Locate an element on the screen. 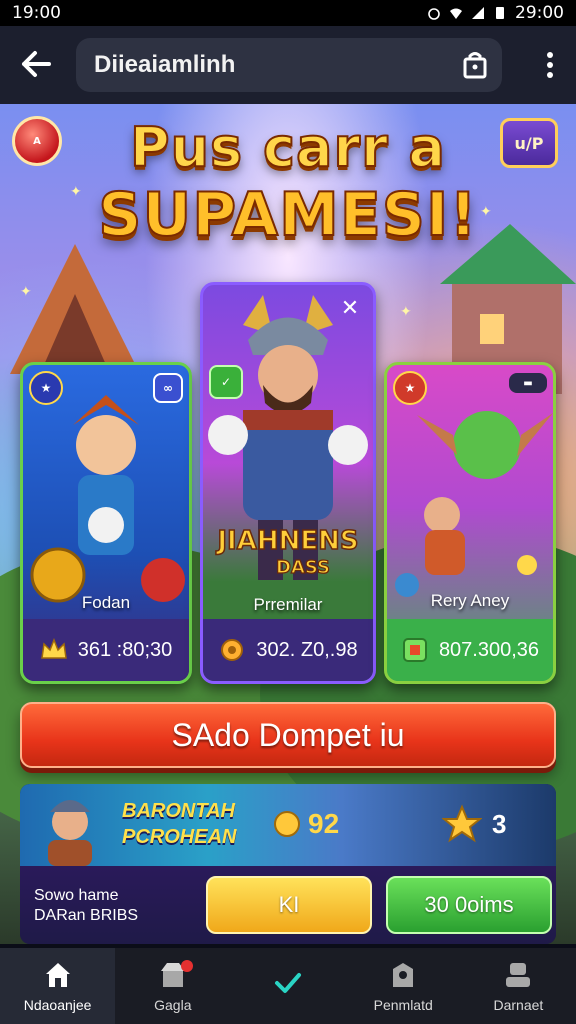 This screenshot has height=1024, width=576. character-card-center: JIAHNENS DASS ✓ ✕ Prremilar 302. Z0,.98 is located at coordinates (288, 483).